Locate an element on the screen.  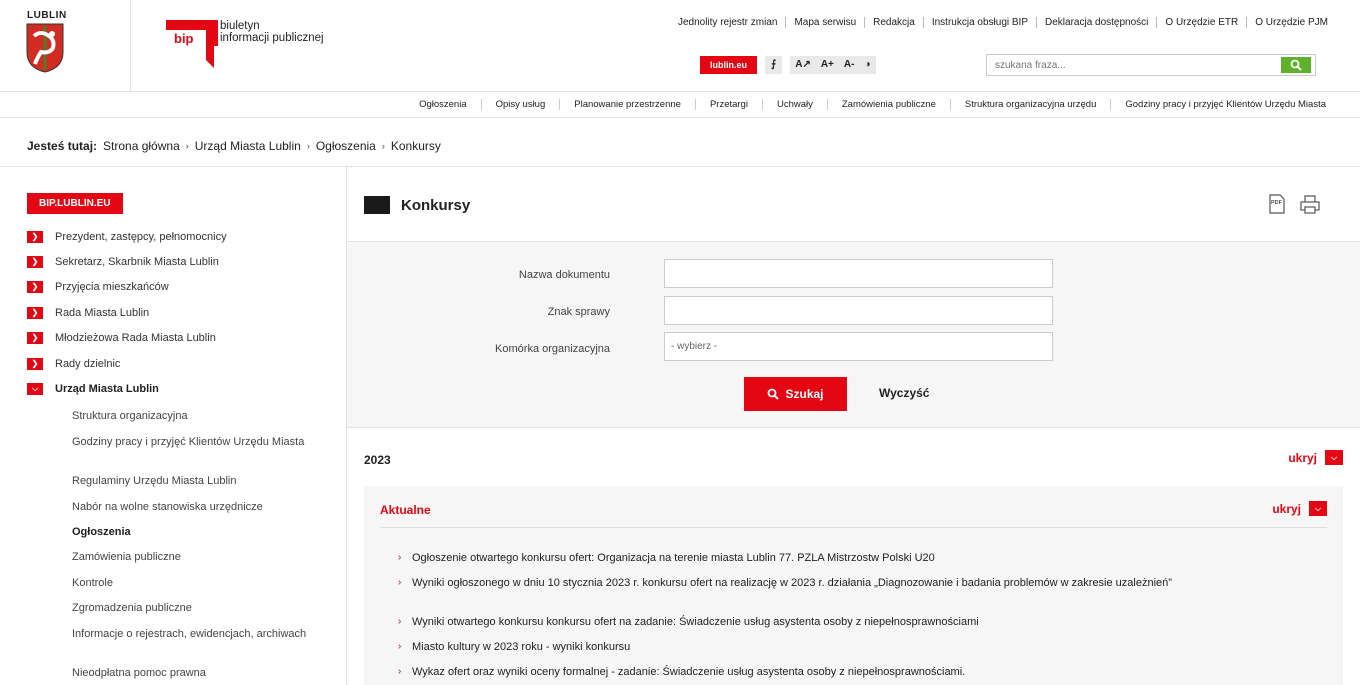
bip-logo-icon: bip is located at coordinates (190, 44).